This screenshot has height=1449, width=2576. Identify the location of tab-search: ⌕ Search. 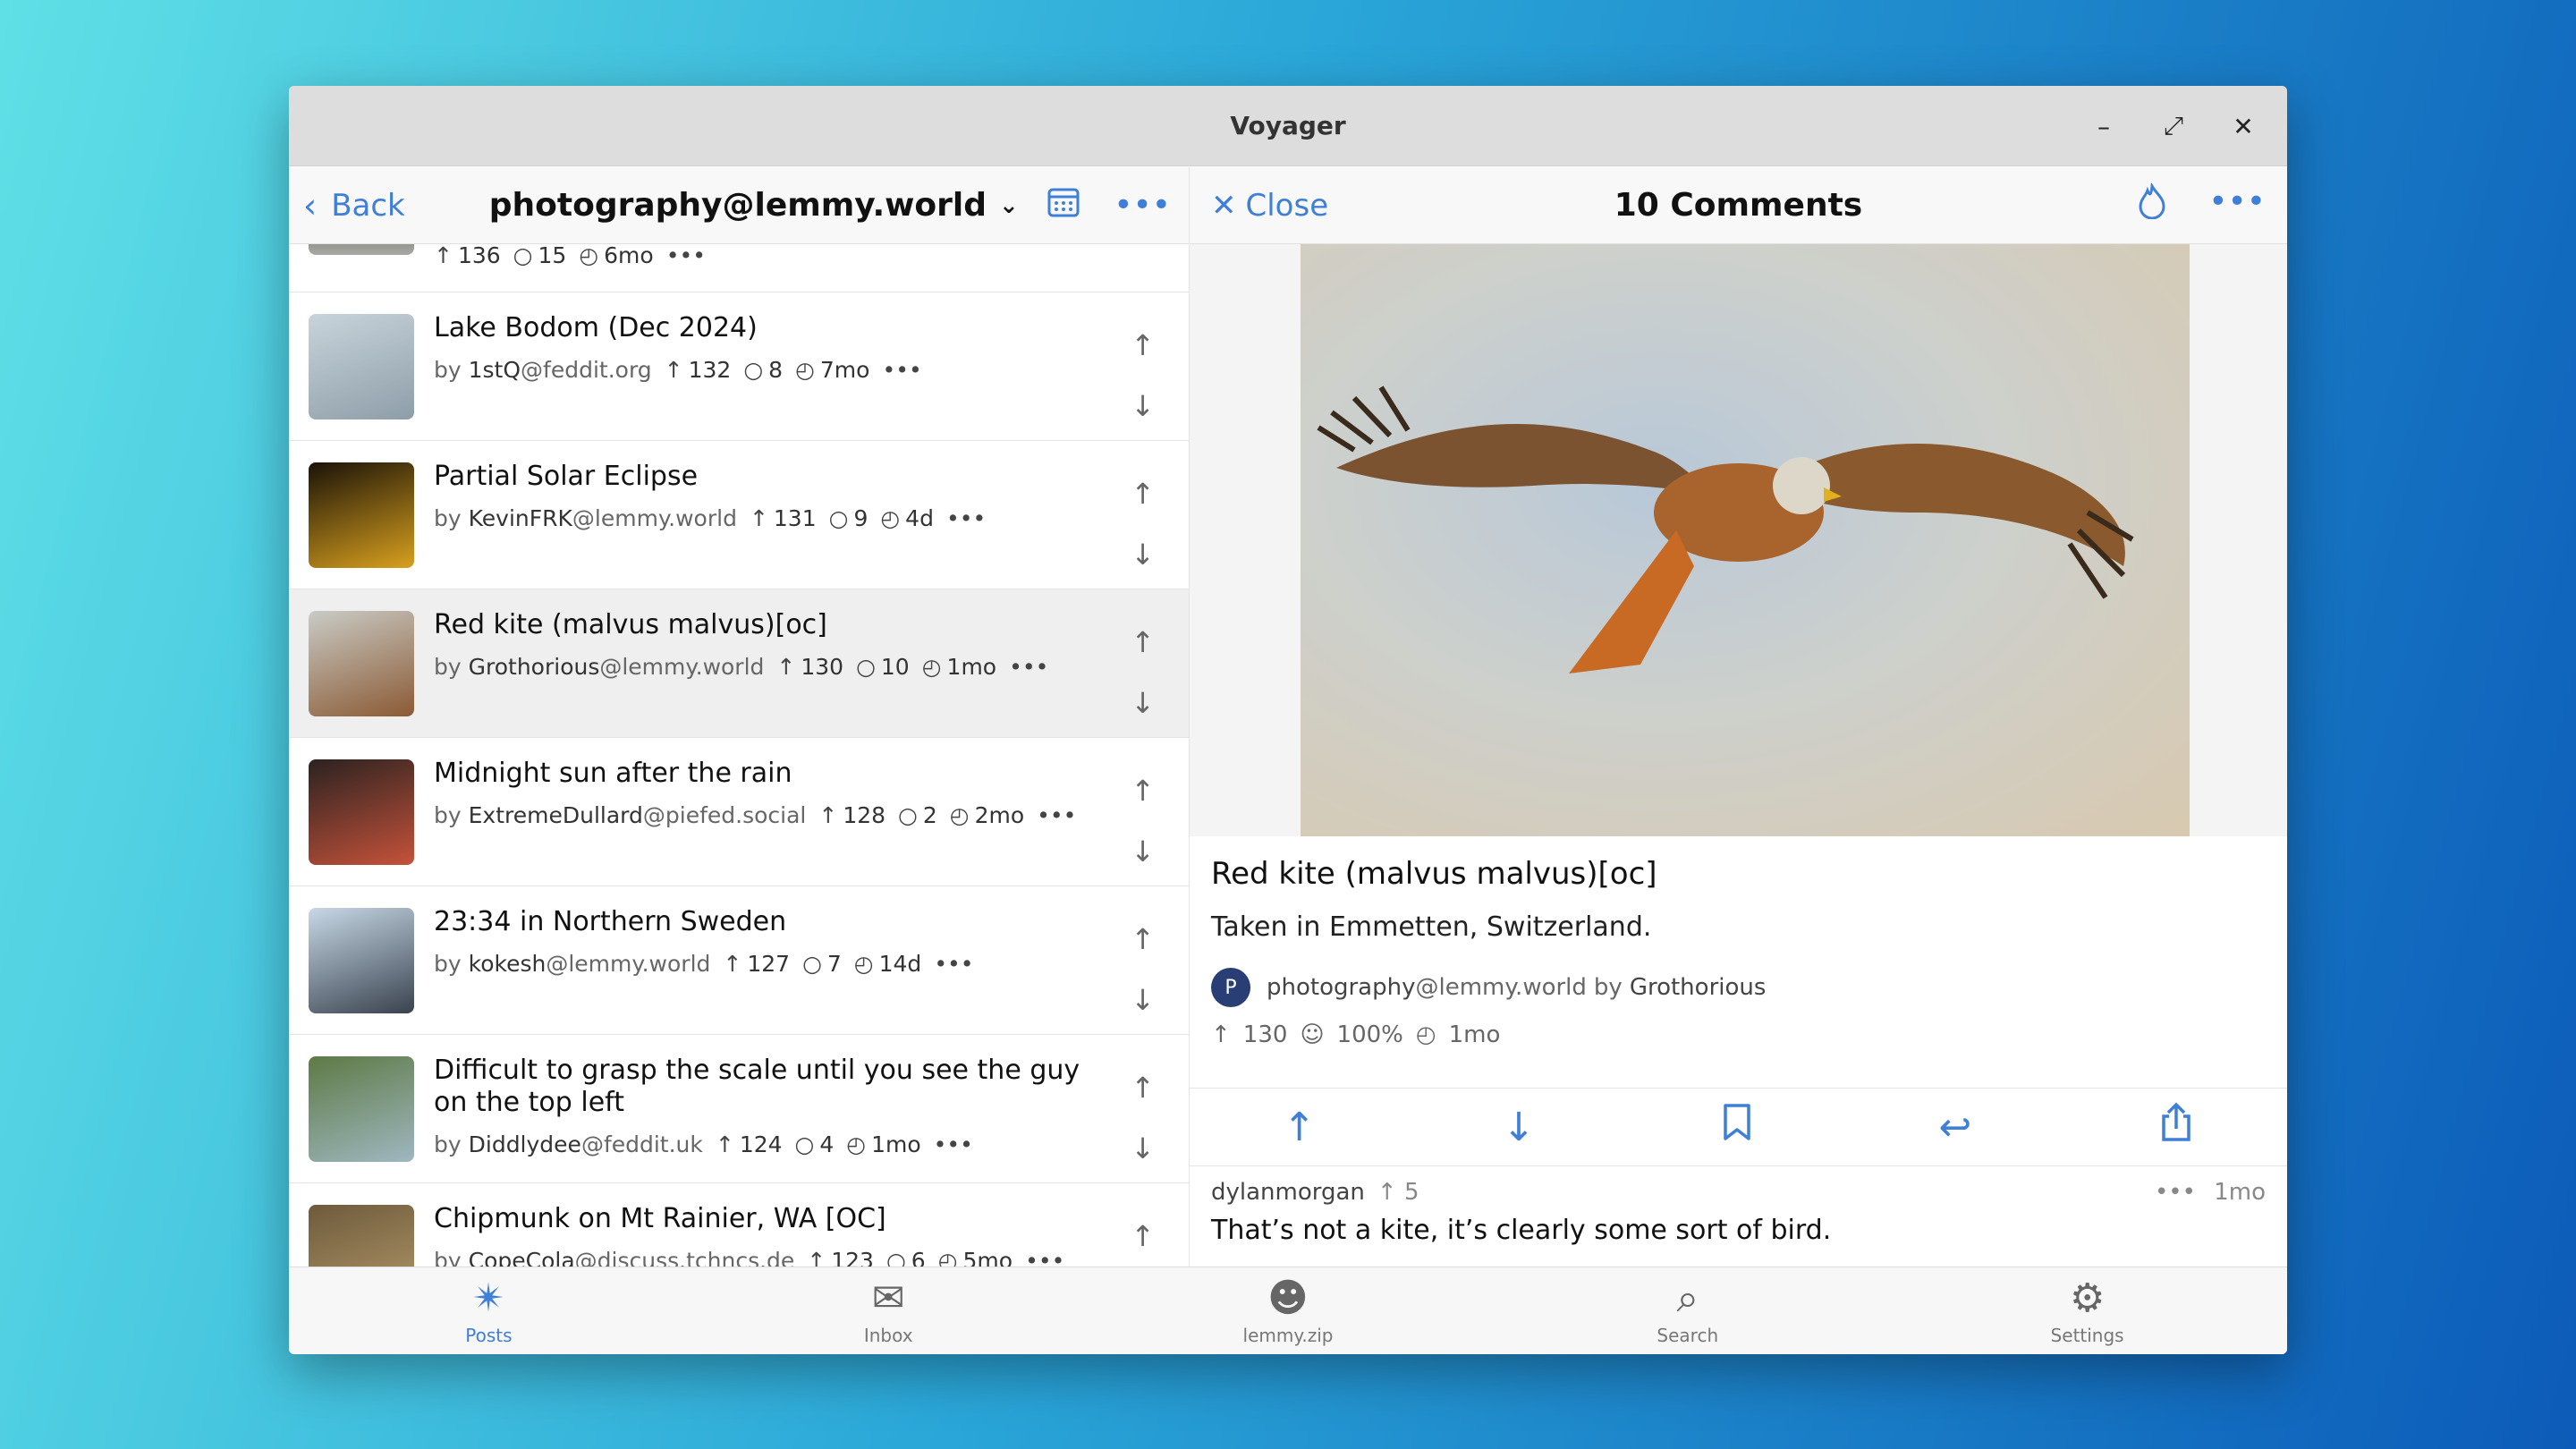
(1687, 1310).